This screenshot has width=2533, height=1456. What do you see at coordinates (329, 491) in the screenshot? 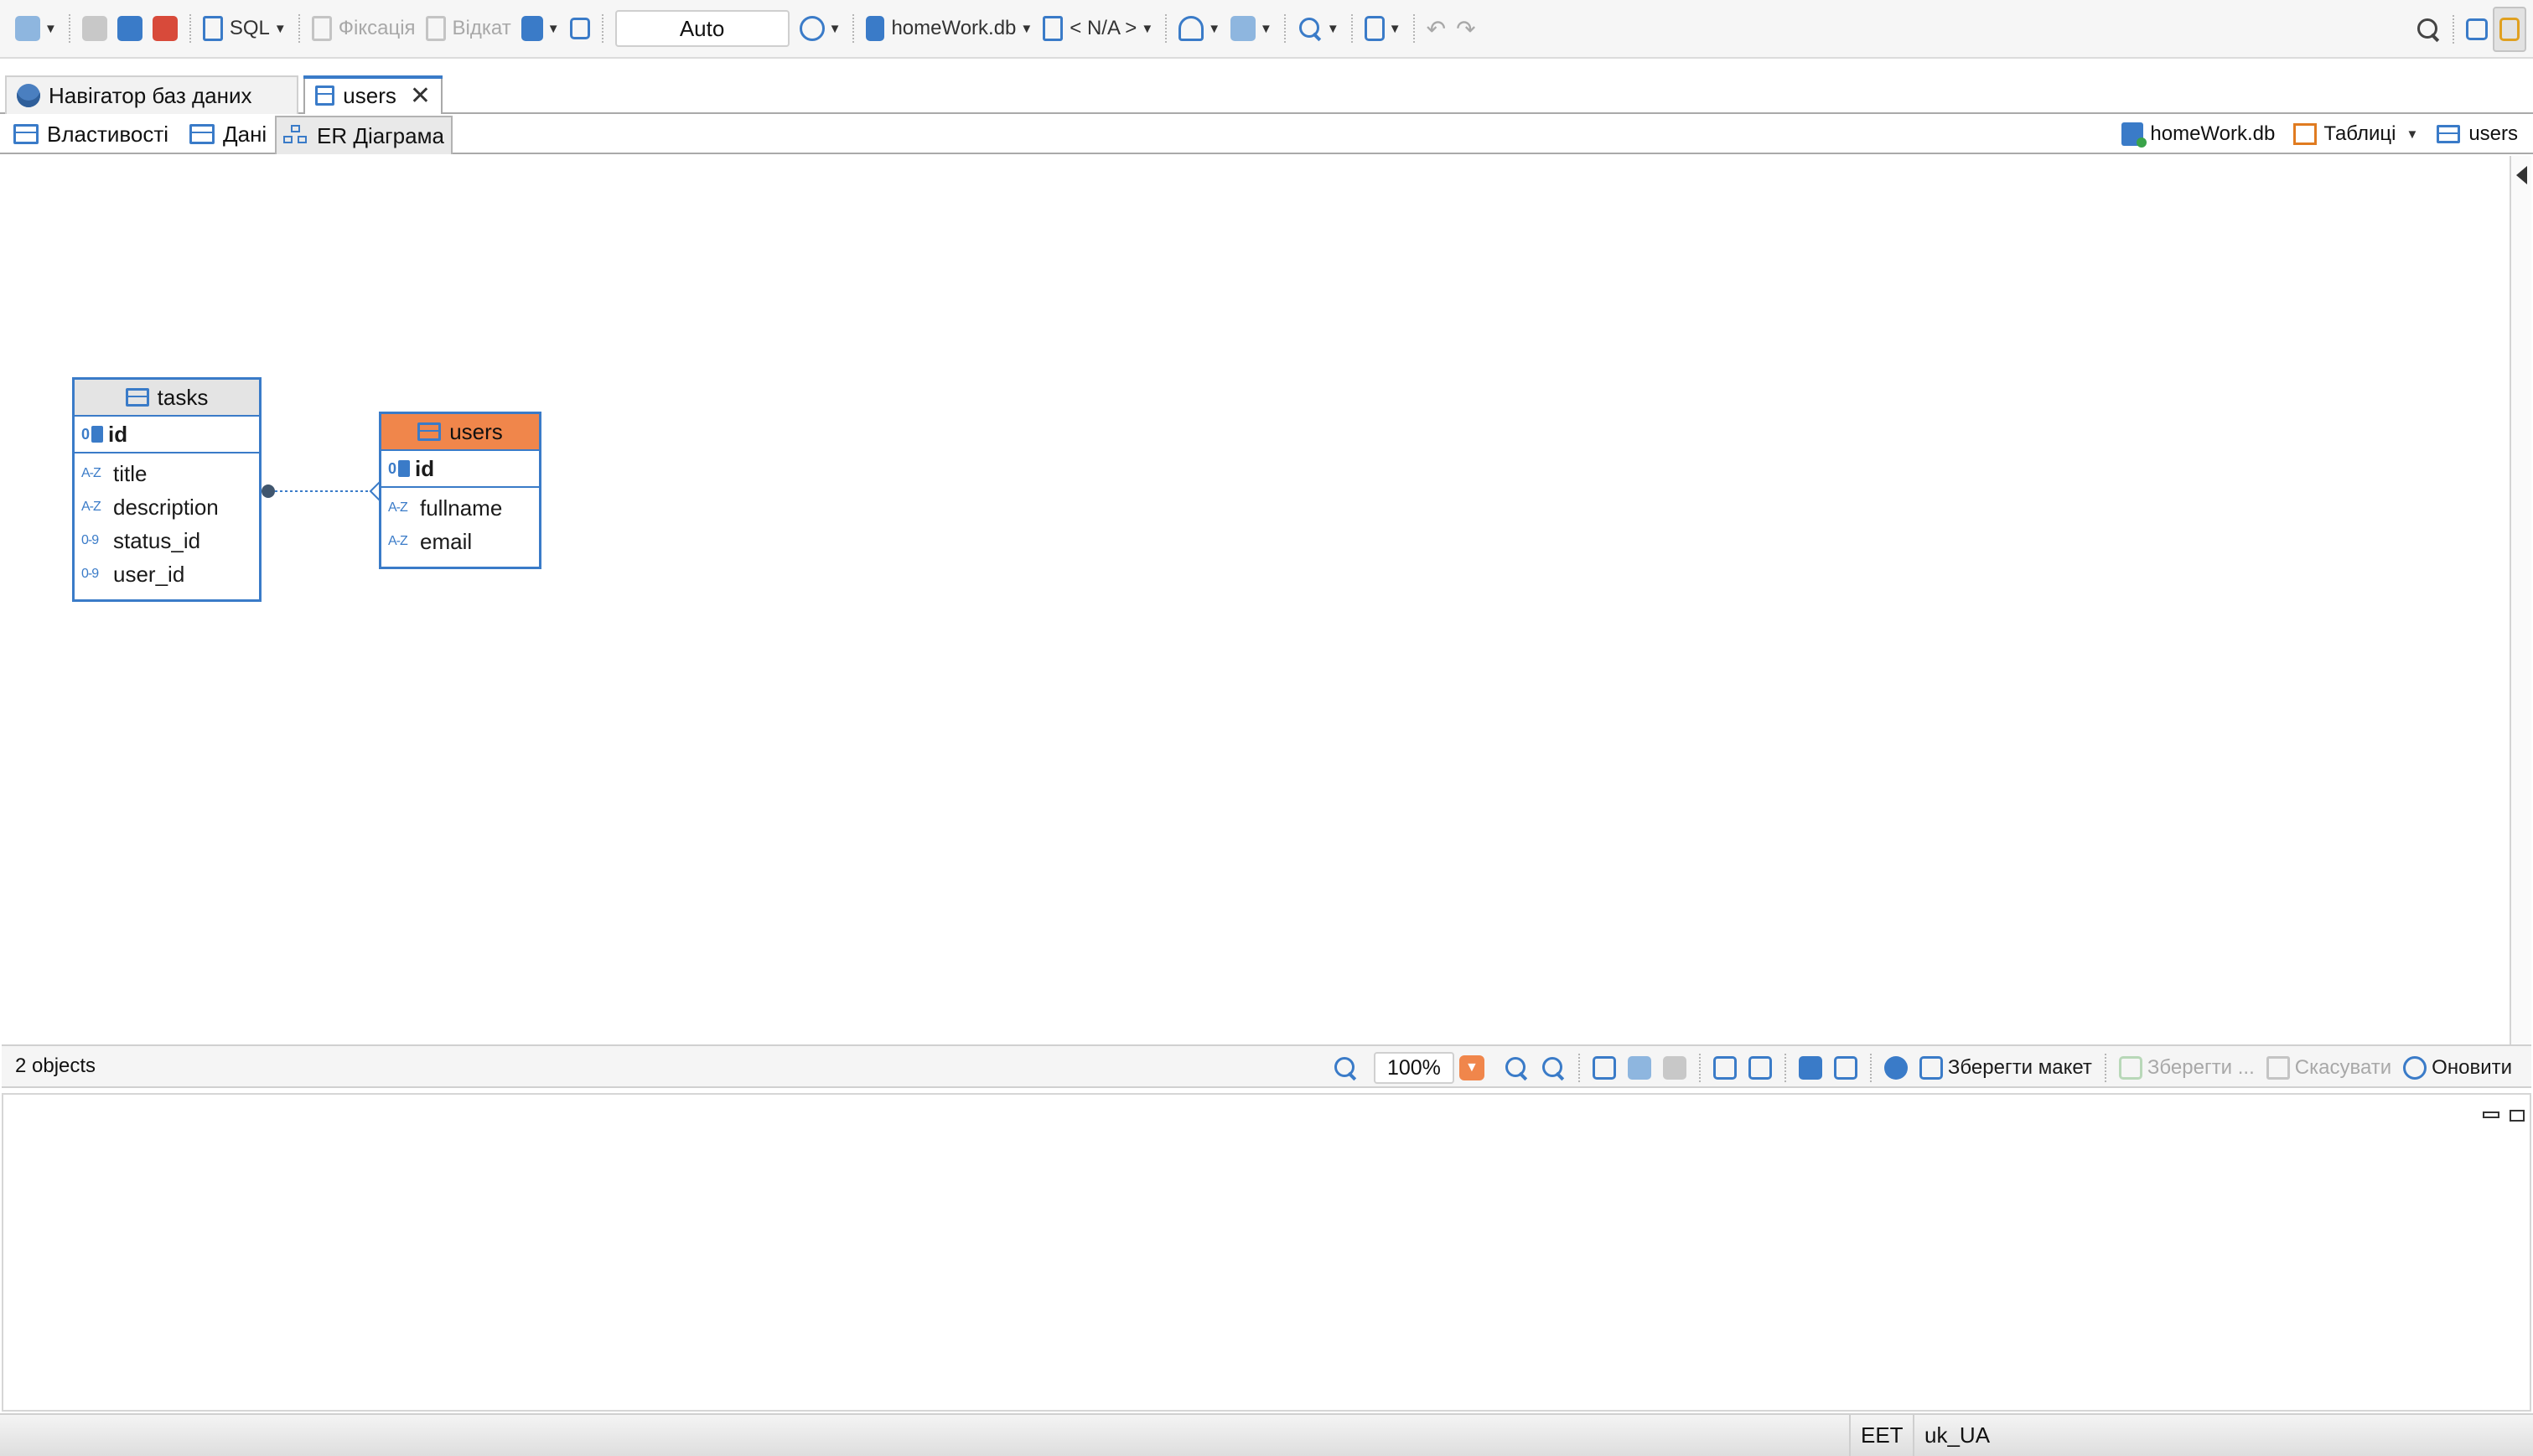
I see `relationship-line` at bounding box center [329, 491].